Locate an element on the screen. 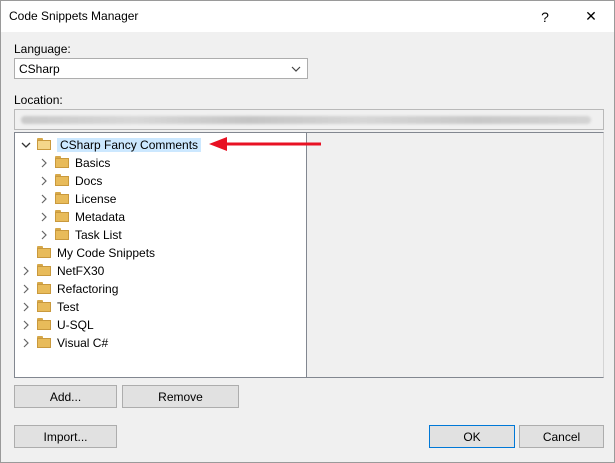 Image resolution: width=615 pixels, height=463 pixels. tree-node-label: License is located at coordinates (96, 199).